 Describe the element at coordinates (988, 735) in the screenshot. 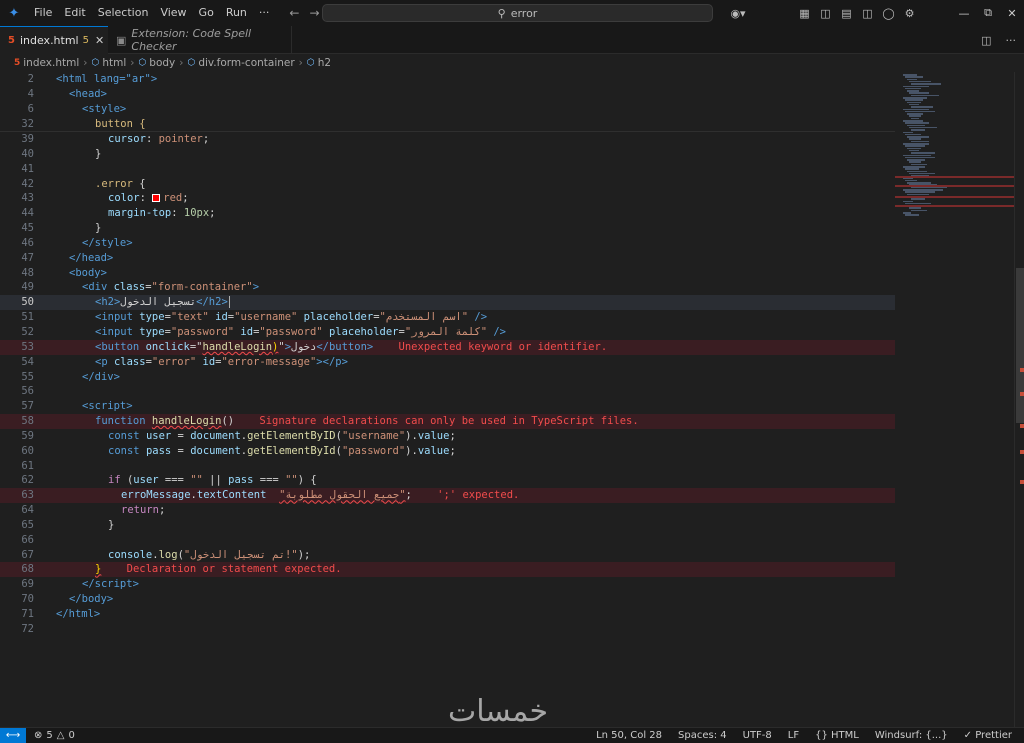

I see `prettier-status: ✓ Prettier` at that location.